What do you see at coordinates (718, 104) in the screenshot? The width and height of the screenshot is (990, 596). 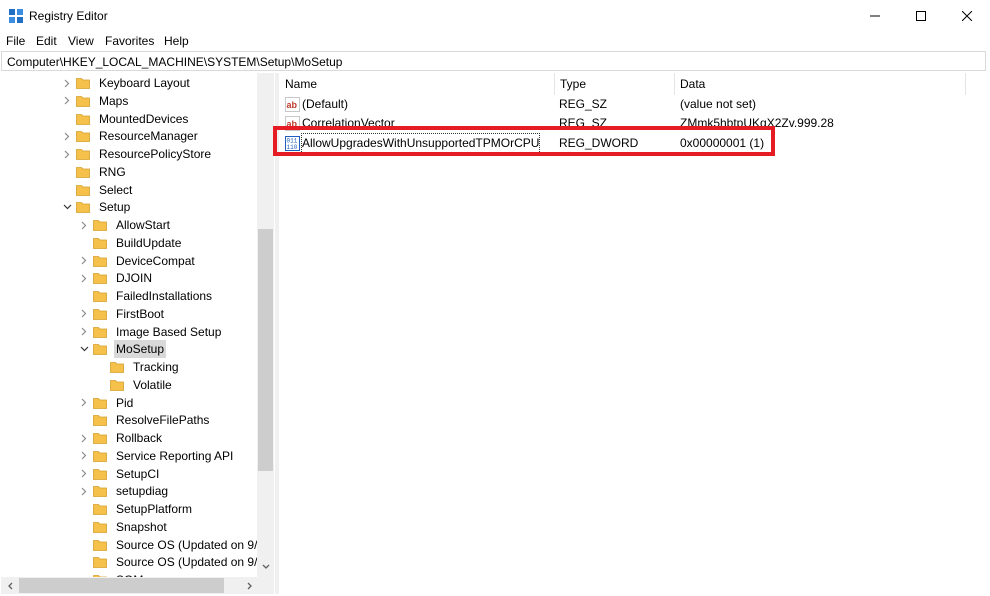 I see `value-data: (value not set)` at bounding box center [718, 104].